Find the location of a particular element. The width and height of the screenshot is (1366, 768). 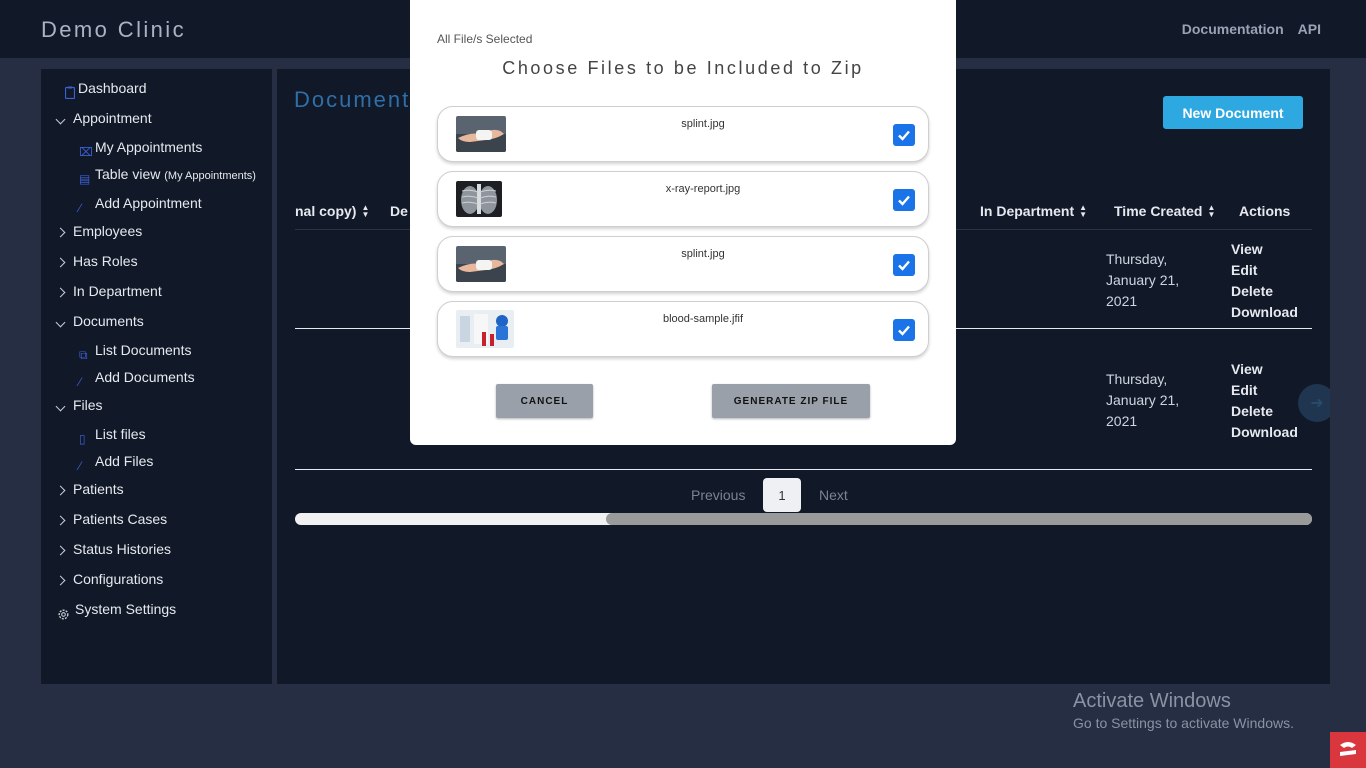

table-icon: ▤ is located at coordinates (85, 179).